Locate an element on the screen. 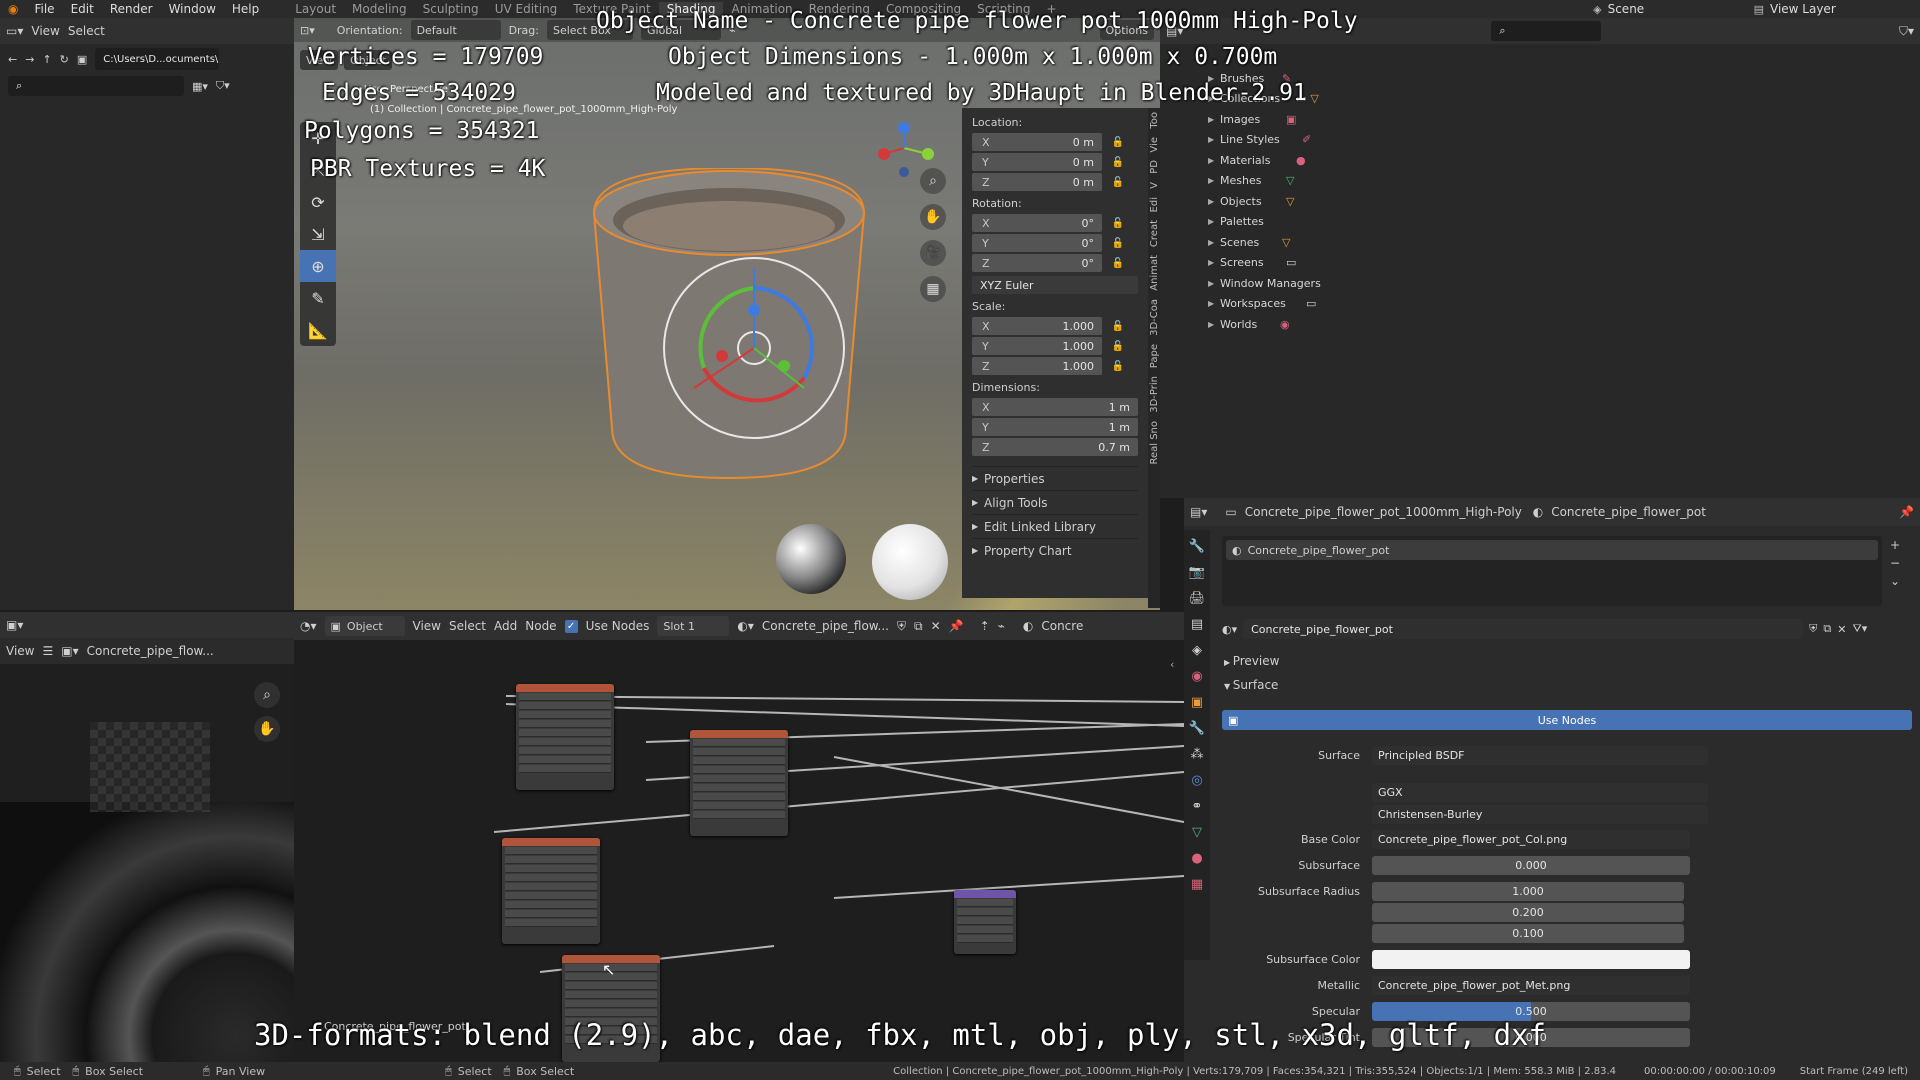  ortho-grid-icon: ▦ is located at coordinates (933, 289).